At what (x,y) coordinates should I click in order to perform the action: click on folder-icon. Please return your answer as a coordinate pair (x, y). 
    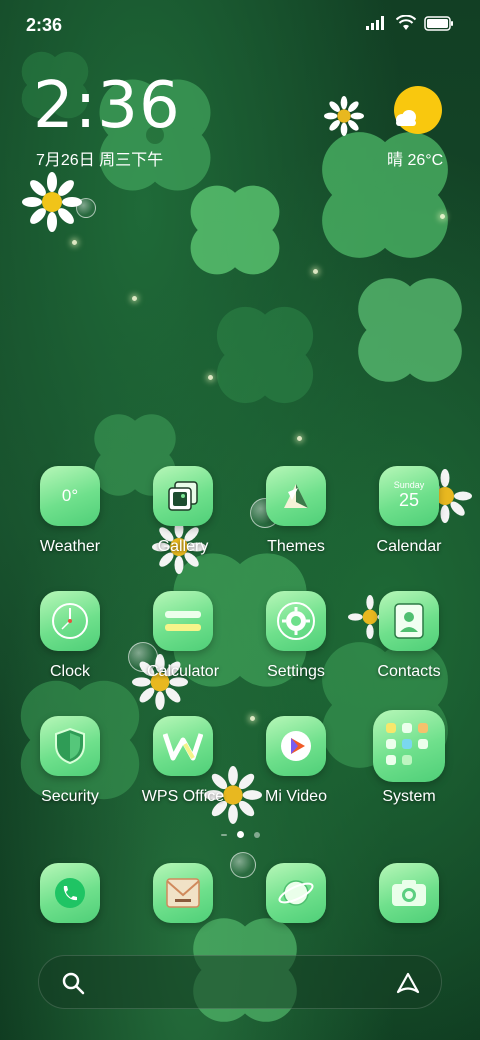
    Looking at the image, I should click on (409, 746).